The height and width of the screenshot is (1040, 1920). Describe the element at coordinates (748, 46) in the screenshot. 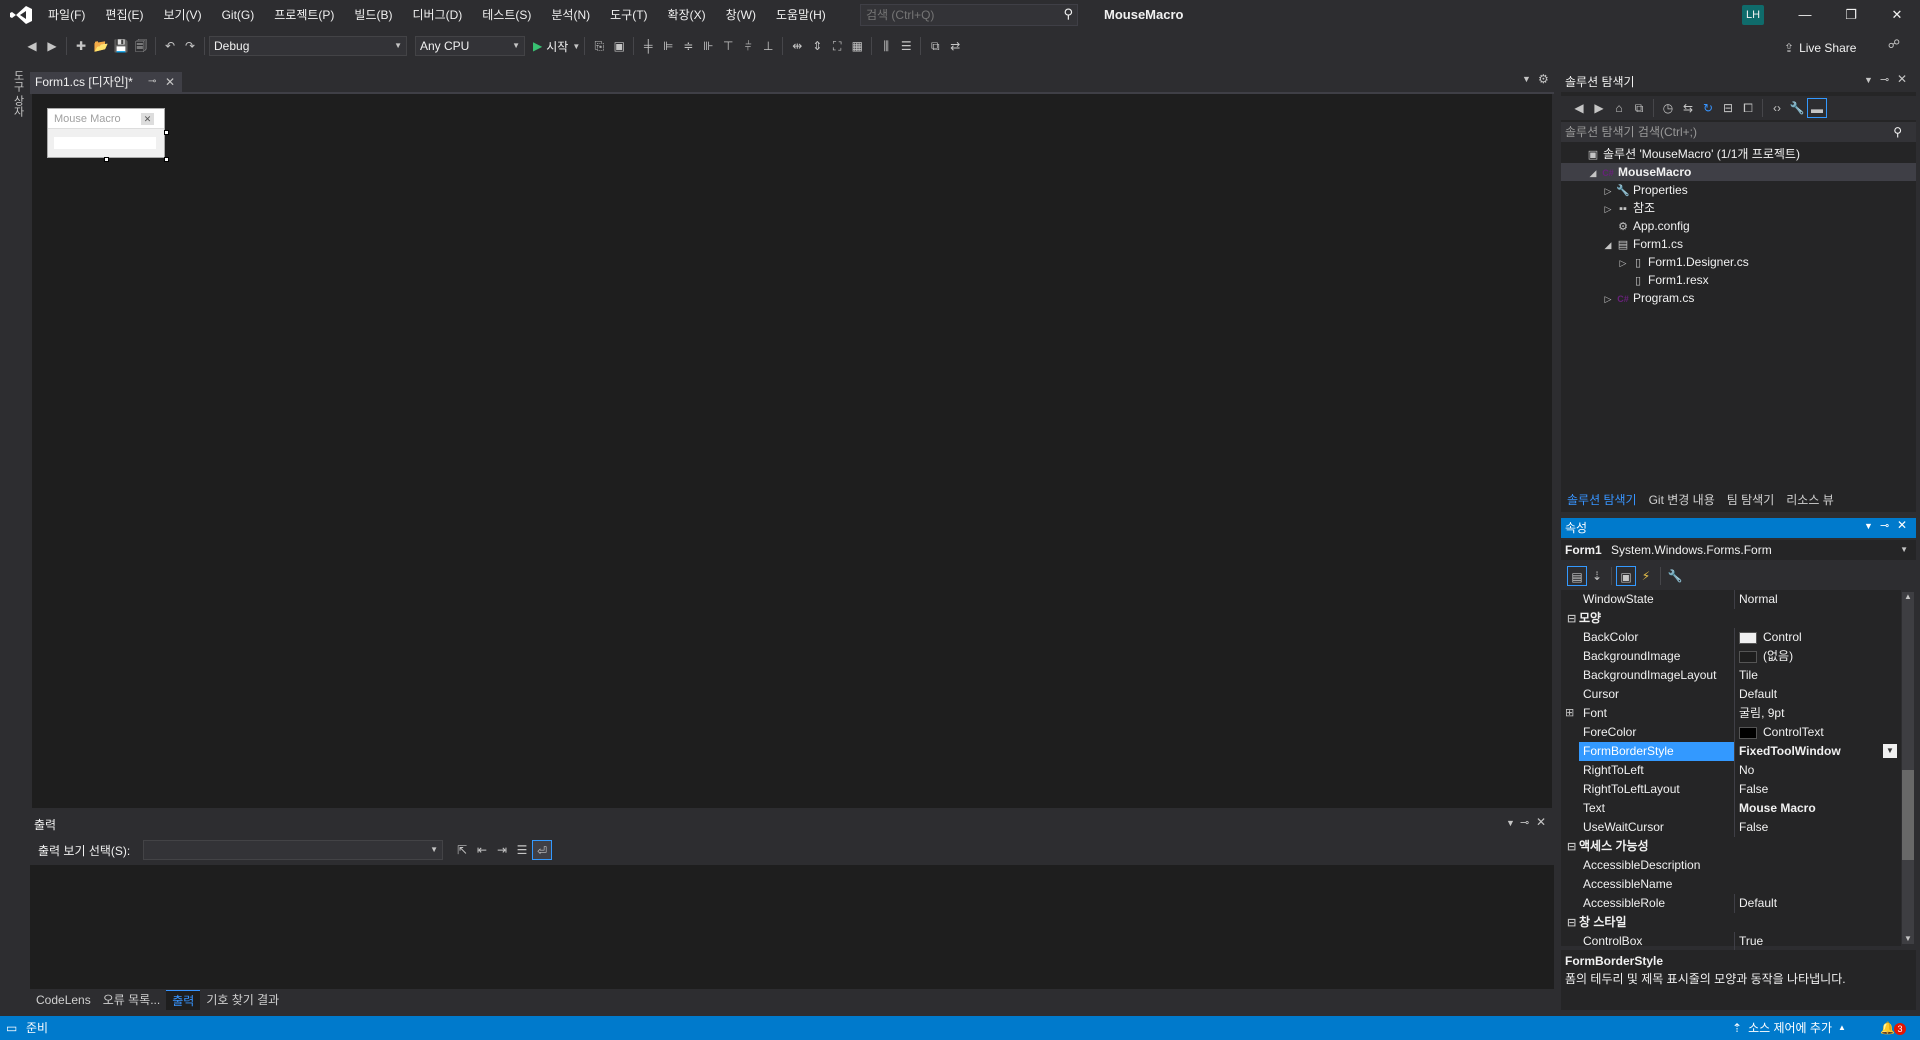

I see `align-middle-icon: ⫩` at that location.